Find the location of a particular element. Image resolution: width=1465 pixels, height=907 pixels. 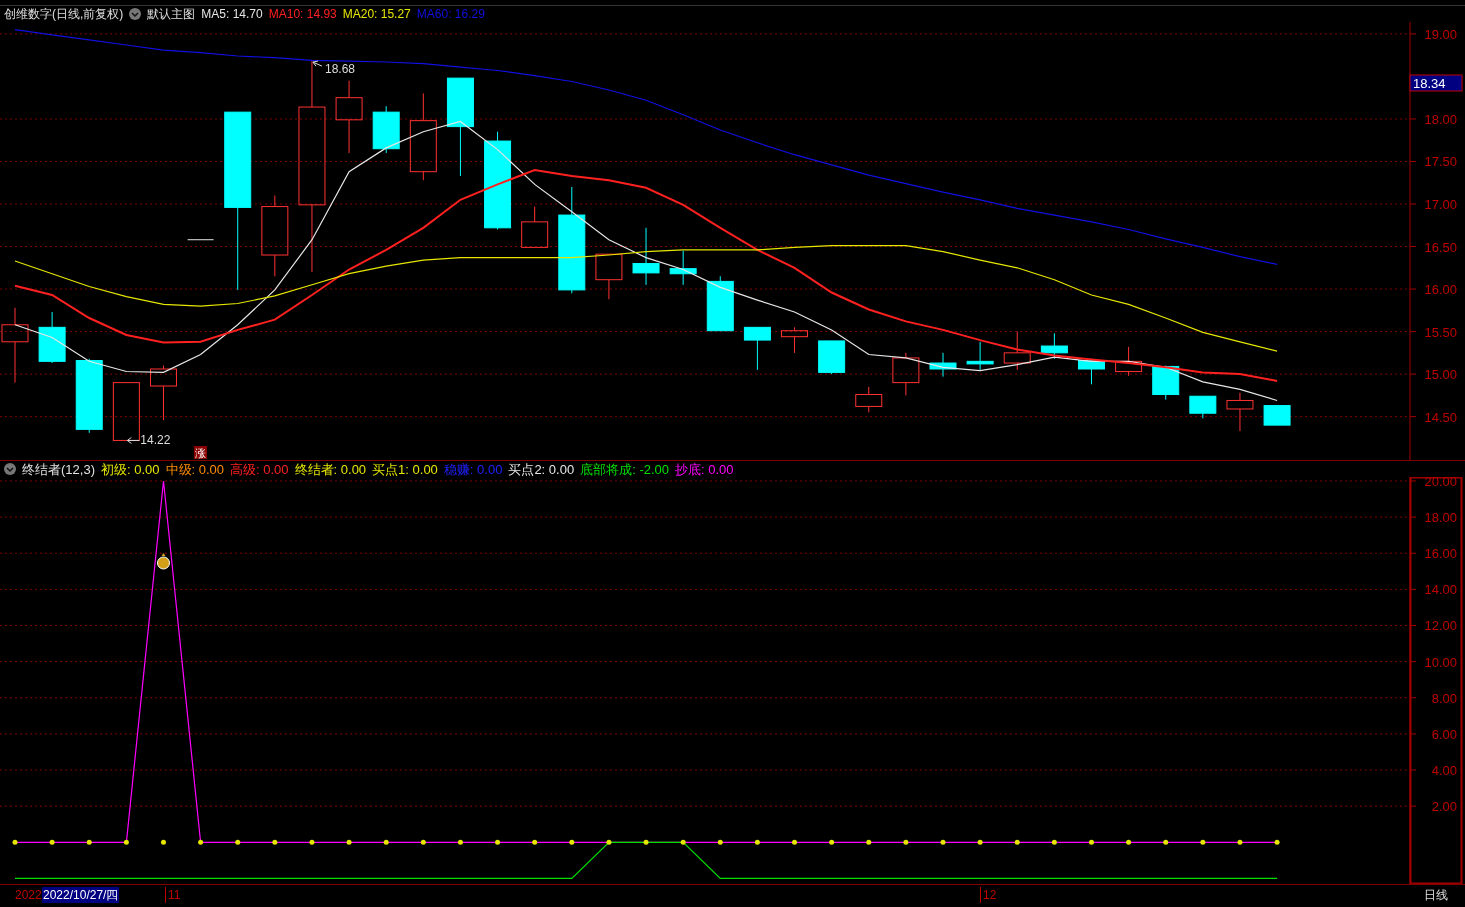

date-label: 12 is located at coordinates (988, 895).